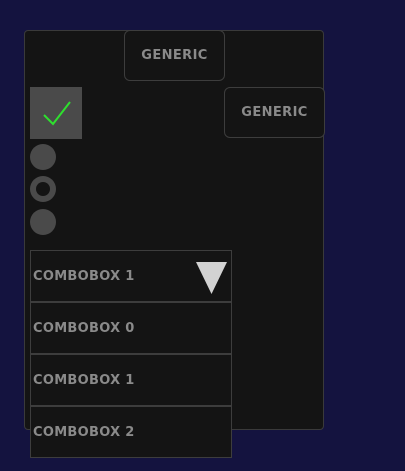 This screenshot has width=405, height=471. Describe the element at coordinates (84, 432) in the screenshot. I see `combobox-option-label: COMBOBOX 2` at that location.